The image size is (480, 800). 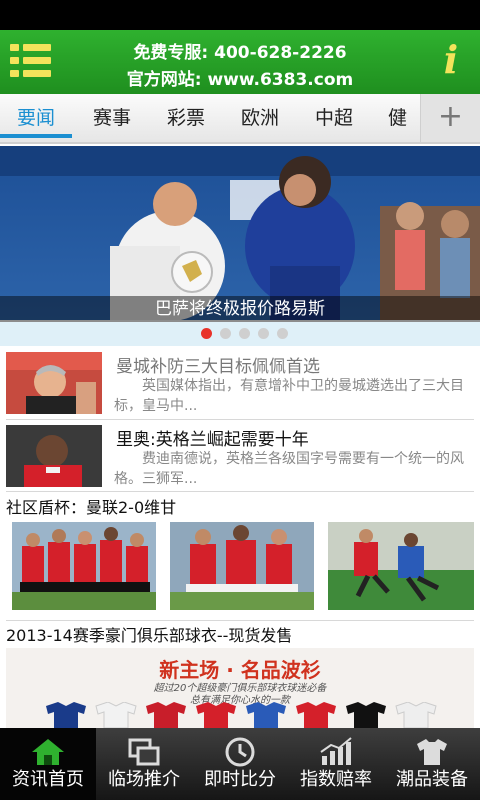 I want to click on shirt-icon, so click(x=432, y=752).